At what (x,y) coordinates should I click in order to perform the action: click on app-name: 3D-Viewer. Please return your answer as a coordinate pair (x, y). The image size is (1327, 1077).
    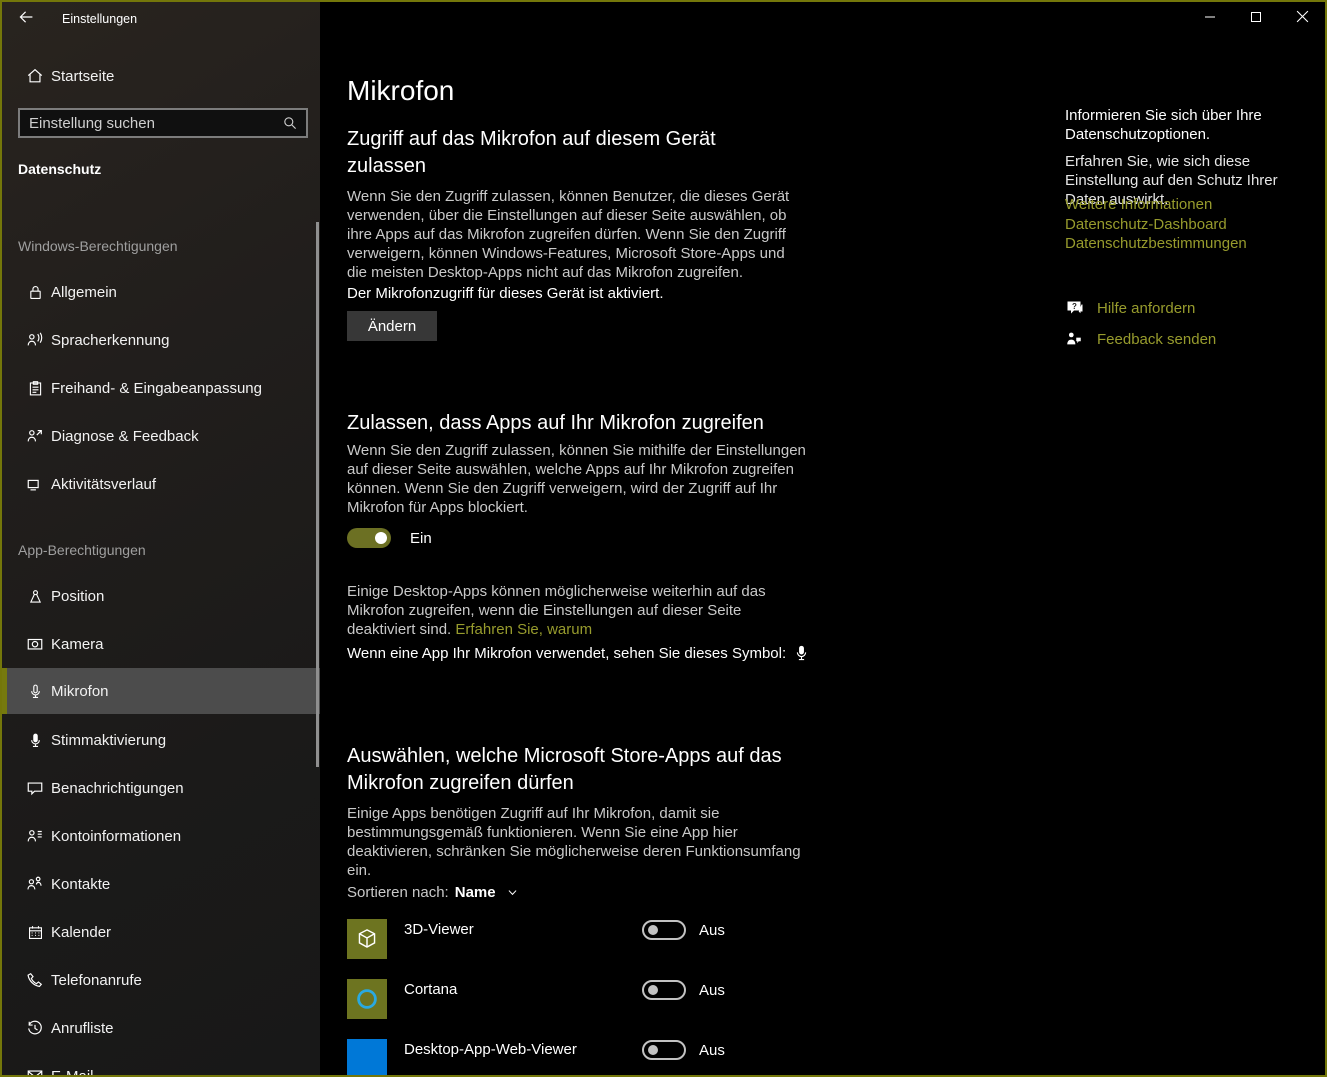
    Looking at the image, I should click on (439, 929).